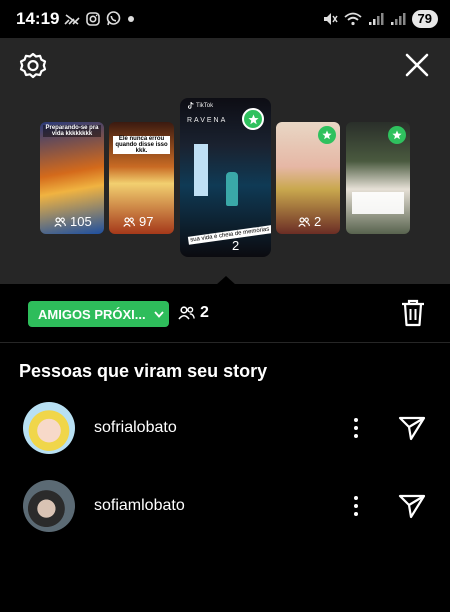  Describe the element at coordinates (207, 120) in the screenshot. I see `story-caption: RAVENA` at that location.